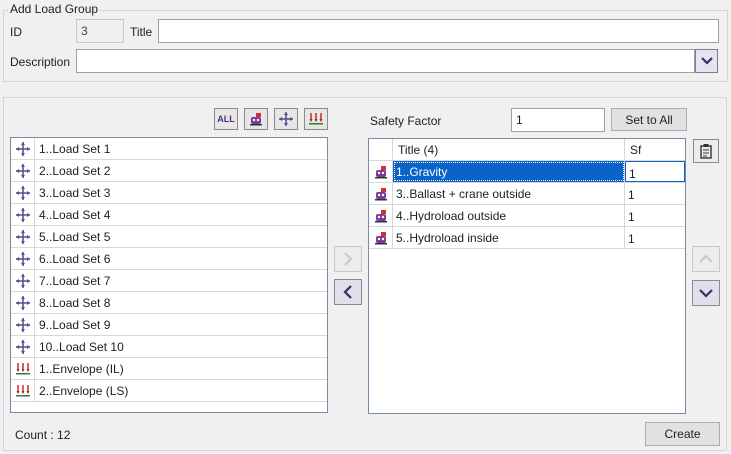  What do you see at coordinates (169, 214) in the screenshot?
I see `list-item: 4..Load Set 4` at bounding box center [169, 214].